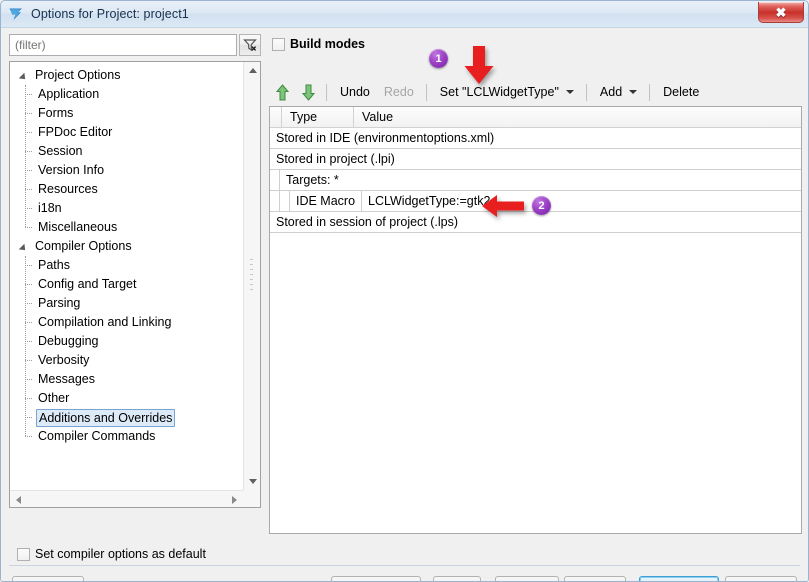  I want to click on row-value-label: LCLWidgetType:=gtk2, so click(429, 201).